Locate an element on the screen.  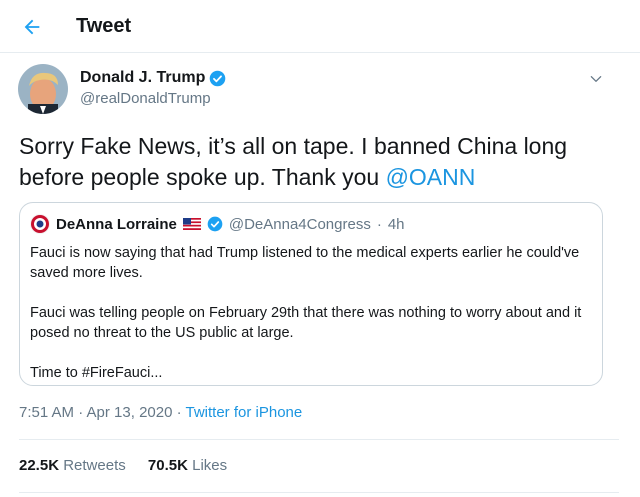
chevron-down-icon is located at coordinates (596, 79).